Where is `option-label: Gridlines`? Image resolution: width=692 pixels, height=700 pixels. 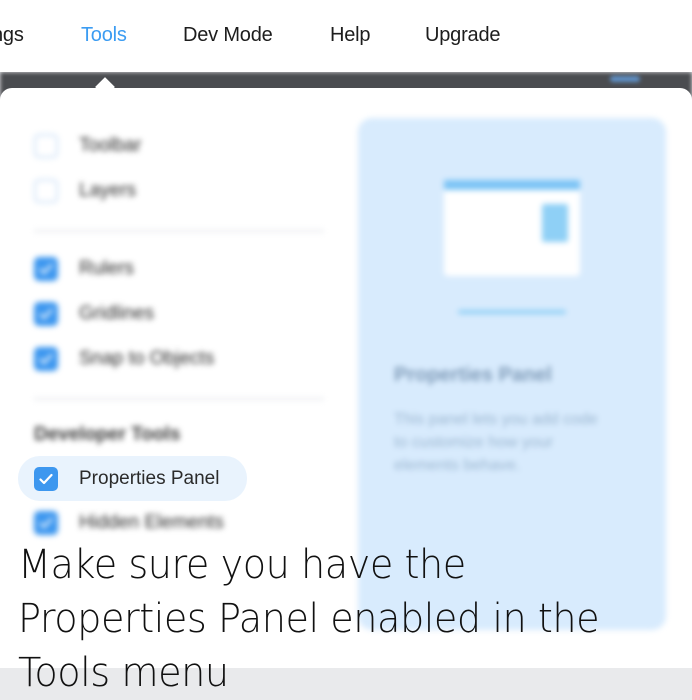 option-label: Gridlines is located at coordinates (116, 313).